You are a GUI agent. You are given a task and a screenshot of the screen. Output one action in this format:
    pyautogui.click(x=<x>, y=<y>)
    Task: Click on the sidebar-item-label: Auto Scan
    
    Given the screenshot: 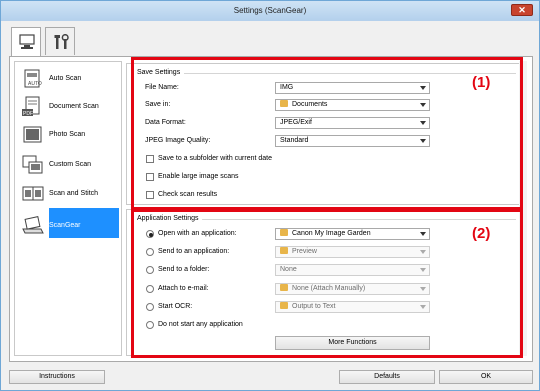 What is the action you would take?
    pyautogui.click(x=65, y=78)
    